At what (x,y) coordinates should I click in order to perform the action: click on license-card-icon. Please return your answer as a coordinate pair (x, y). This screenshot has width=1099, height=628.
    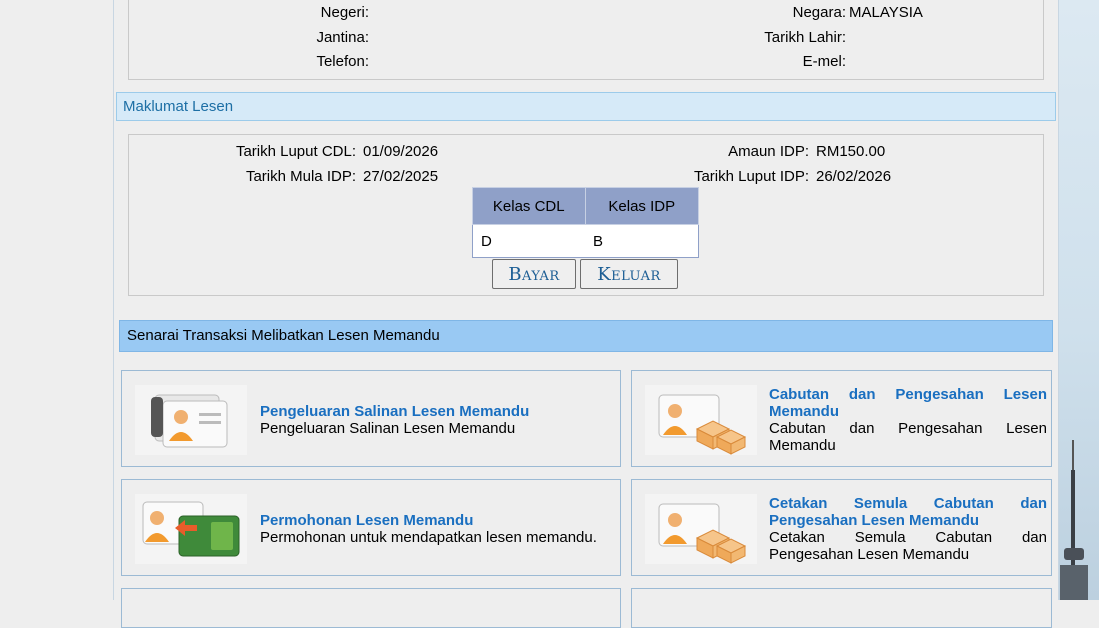
    Looking at the image, I should click on (191, 420).